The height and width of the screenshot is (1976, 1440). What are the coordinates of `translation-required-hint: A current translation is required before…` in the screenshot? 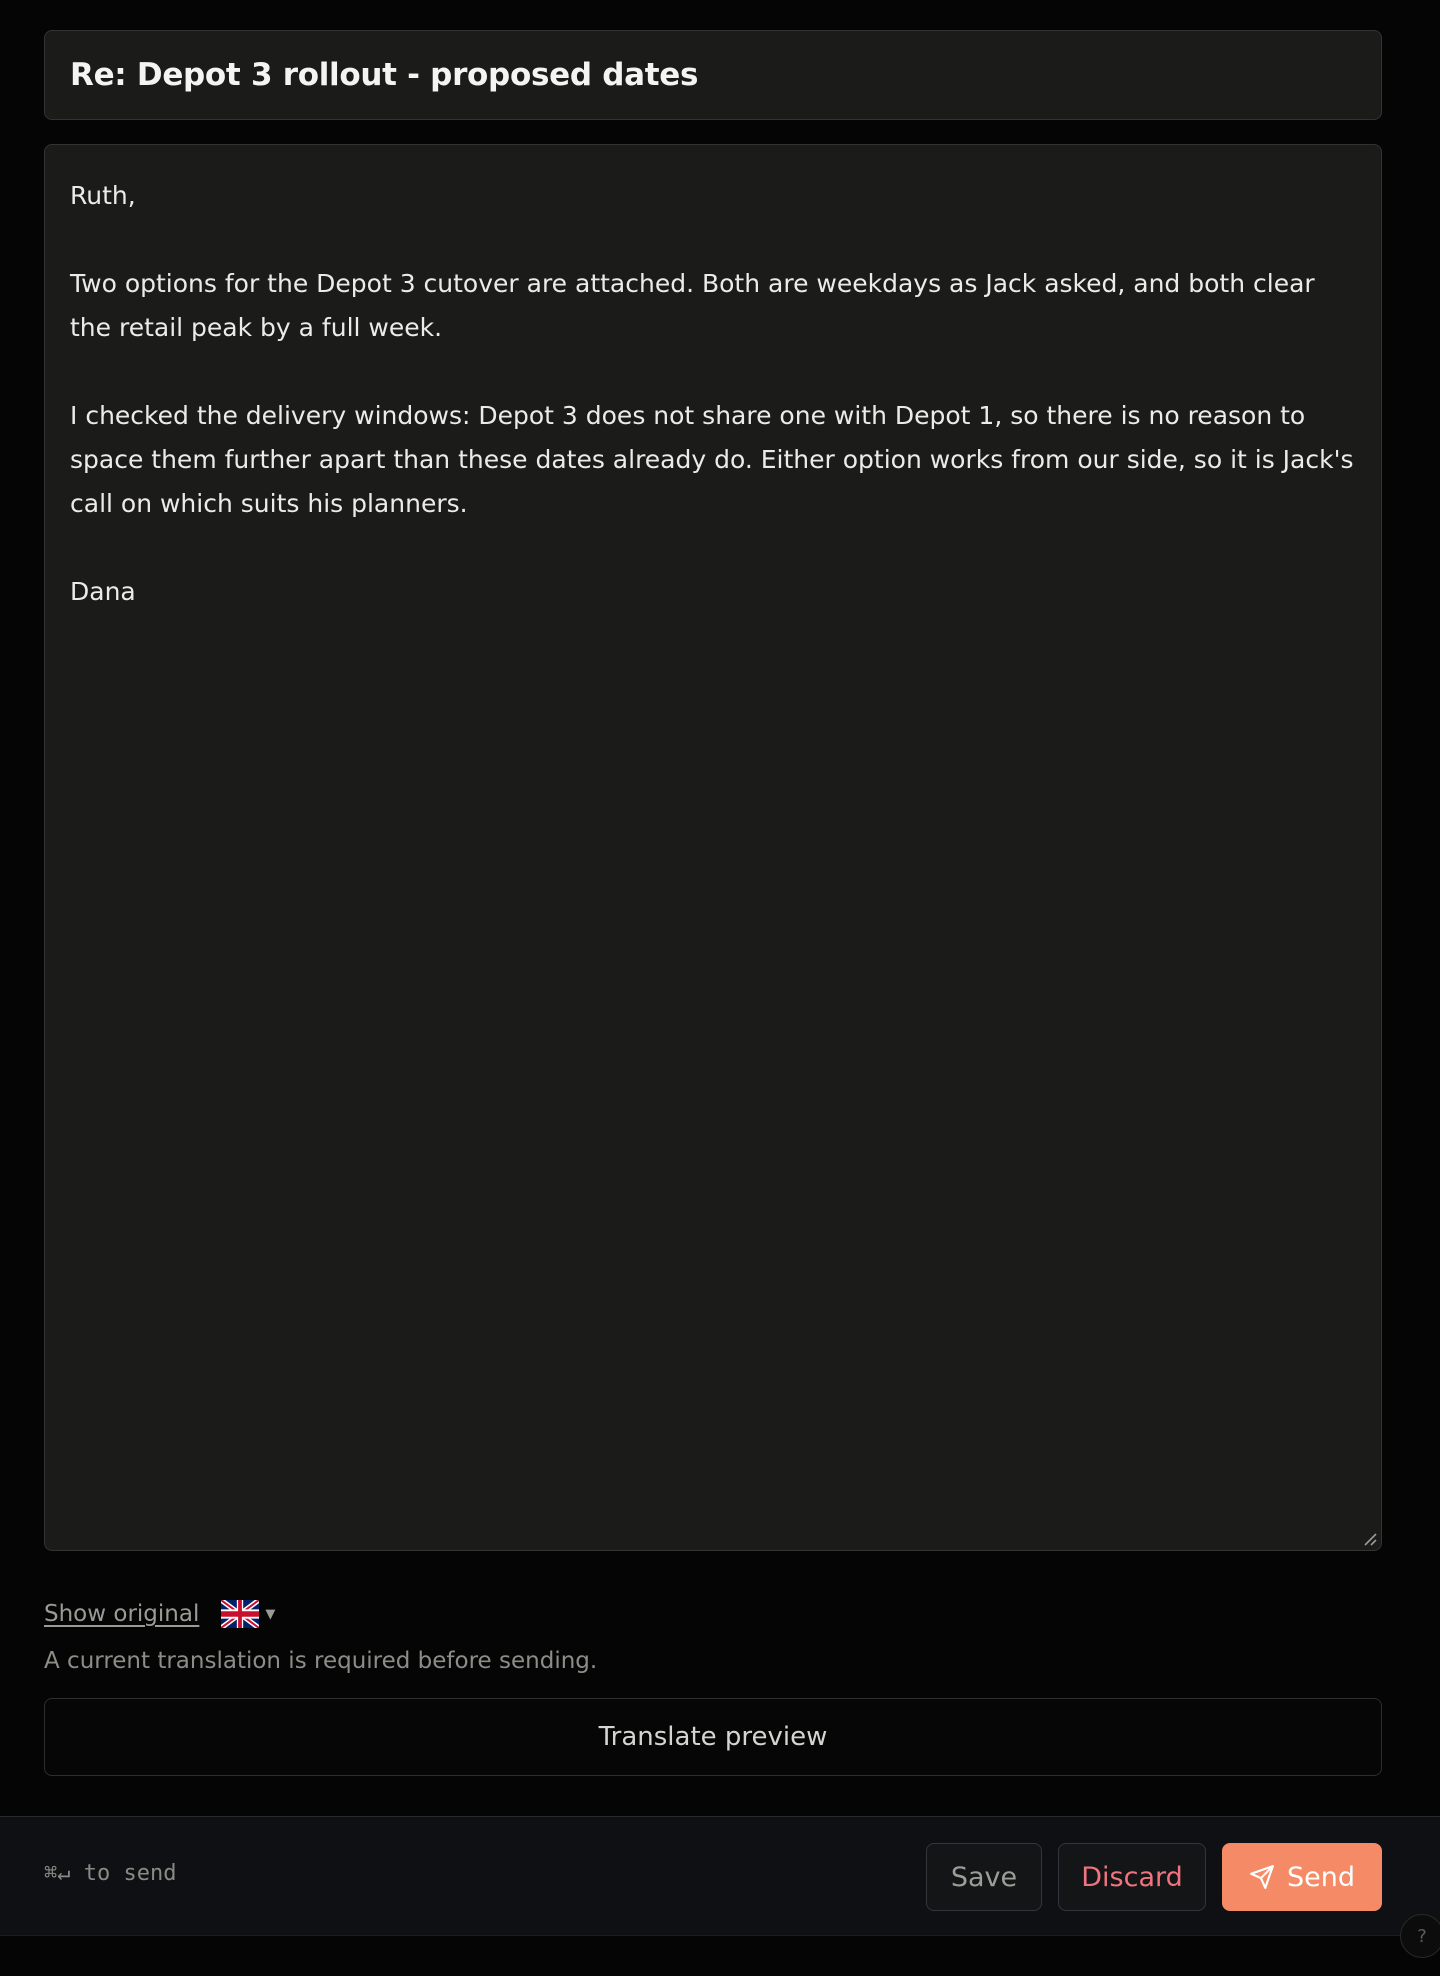 It's located at (321, 1661).